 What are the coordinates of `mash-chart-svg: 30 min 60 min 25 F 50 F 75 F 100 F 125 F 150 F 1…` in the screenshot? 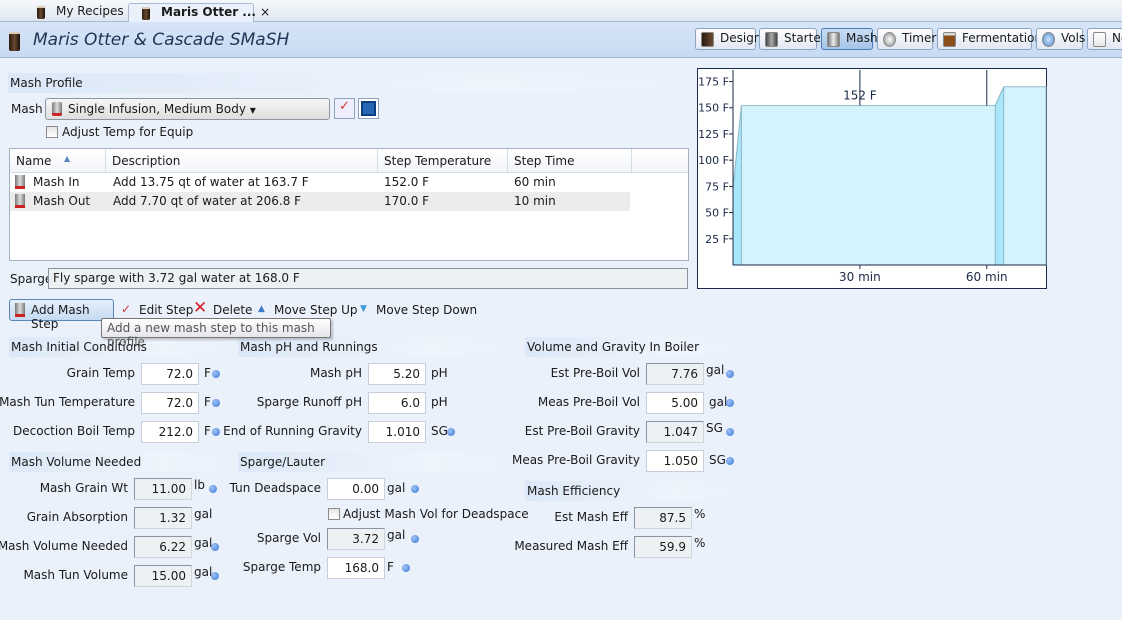 It's located at (872, 176).